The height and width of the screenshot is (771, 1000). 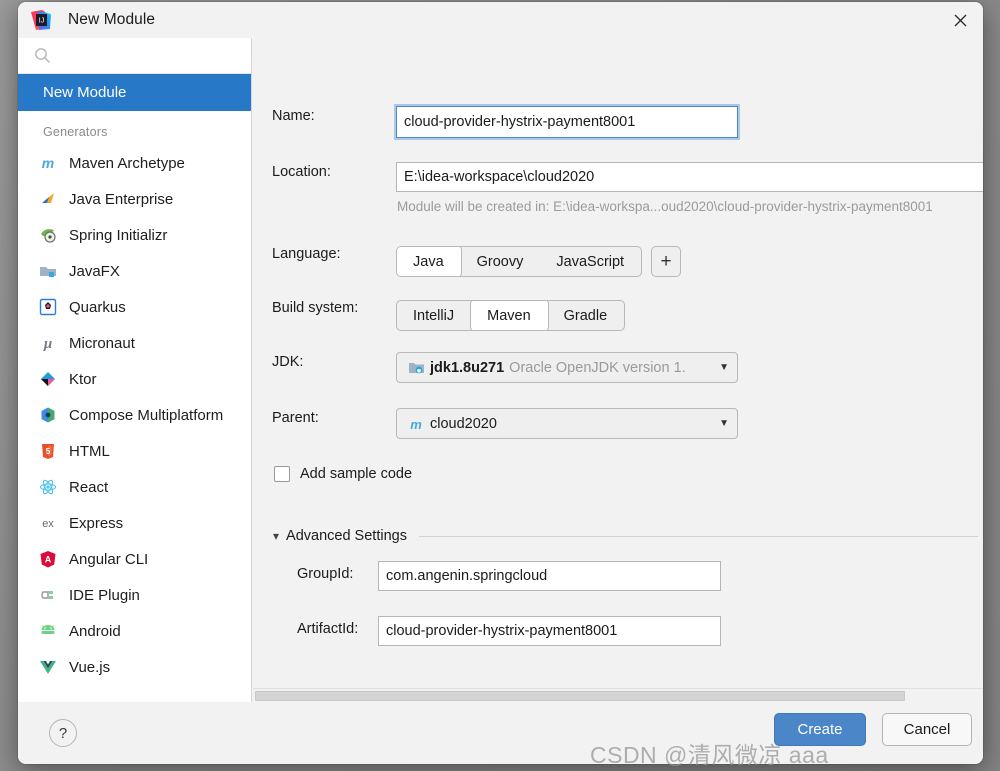 I want to click on language-segmented-control: Java Groovy JavaScript, so click(x=519, y=261).